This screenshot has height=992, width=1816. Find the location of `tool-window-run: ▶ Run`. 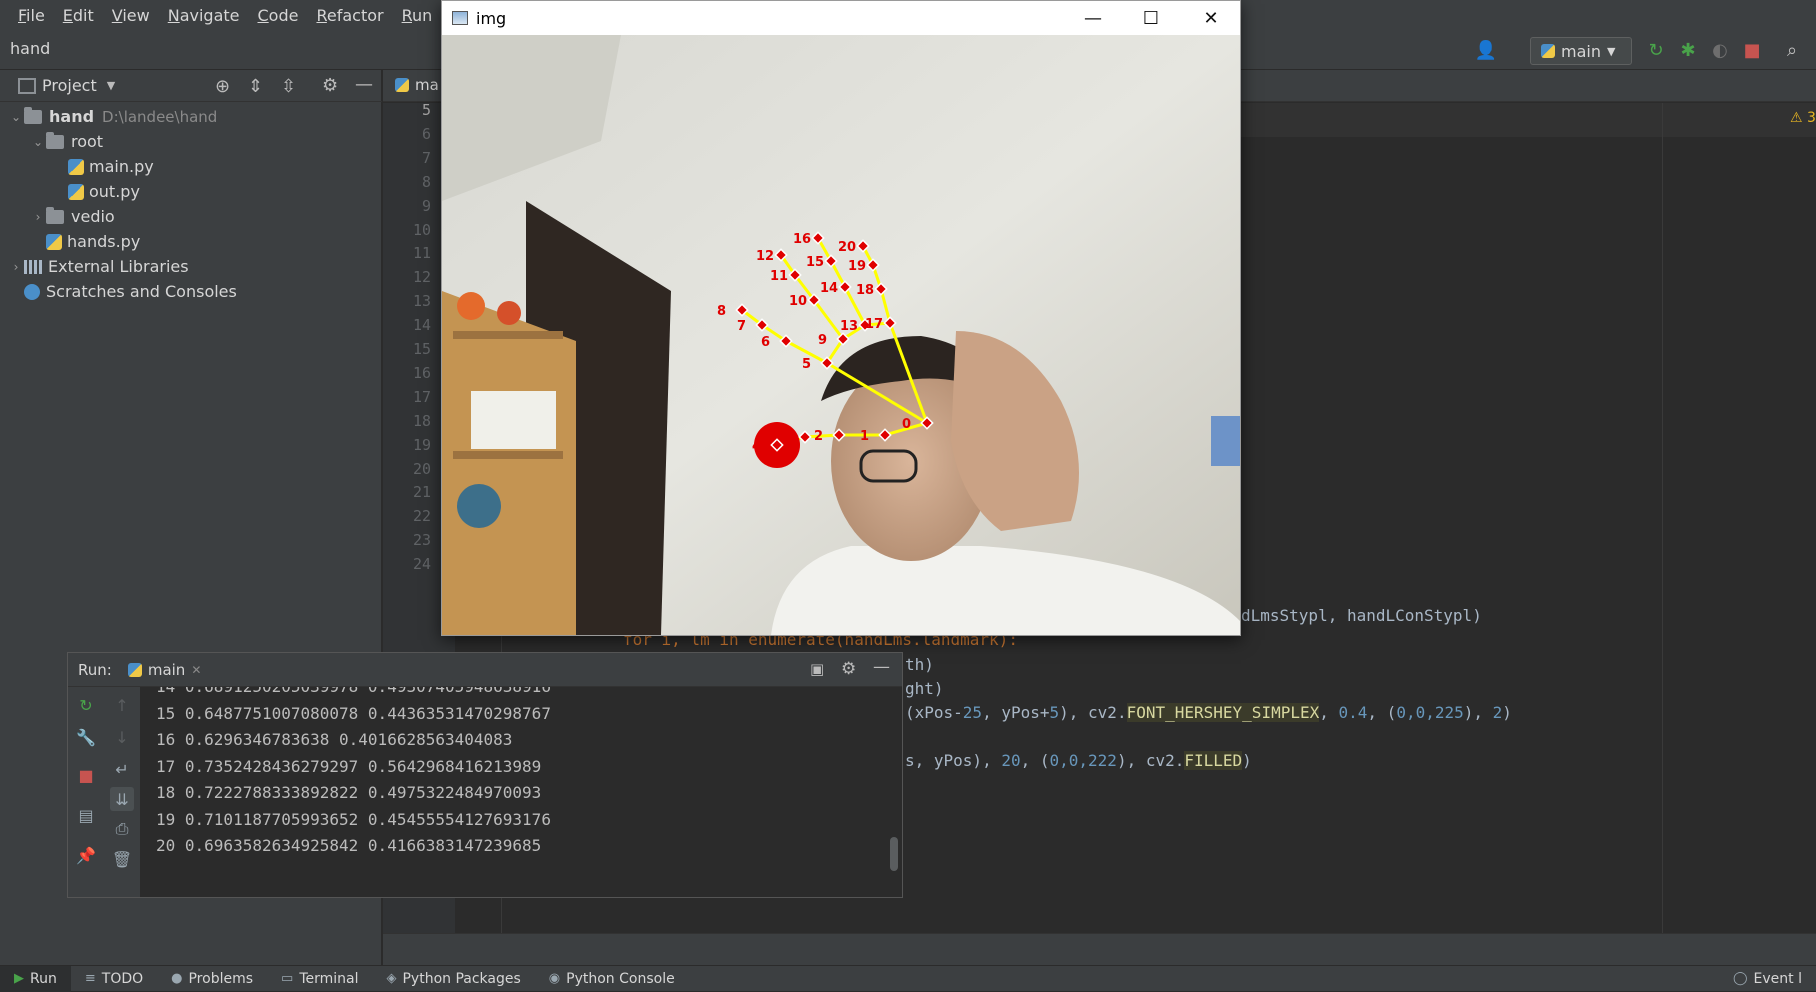

tool-window-run: ▶ Run is located at coordinates (35, 978).